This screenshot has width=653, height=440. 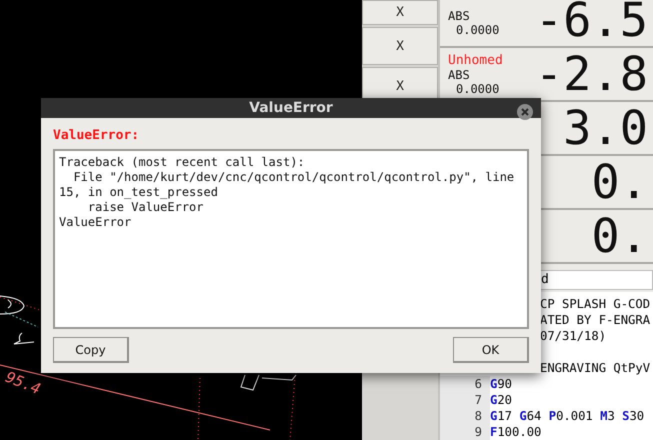 What do you see at coordinates (294, 177) in the screenshot?
I see `traceback-line: File "/home/kurt/dev/cnc/qcontrol/qcontrol/qcontrol.py", line` at bounding box center [294, 177].